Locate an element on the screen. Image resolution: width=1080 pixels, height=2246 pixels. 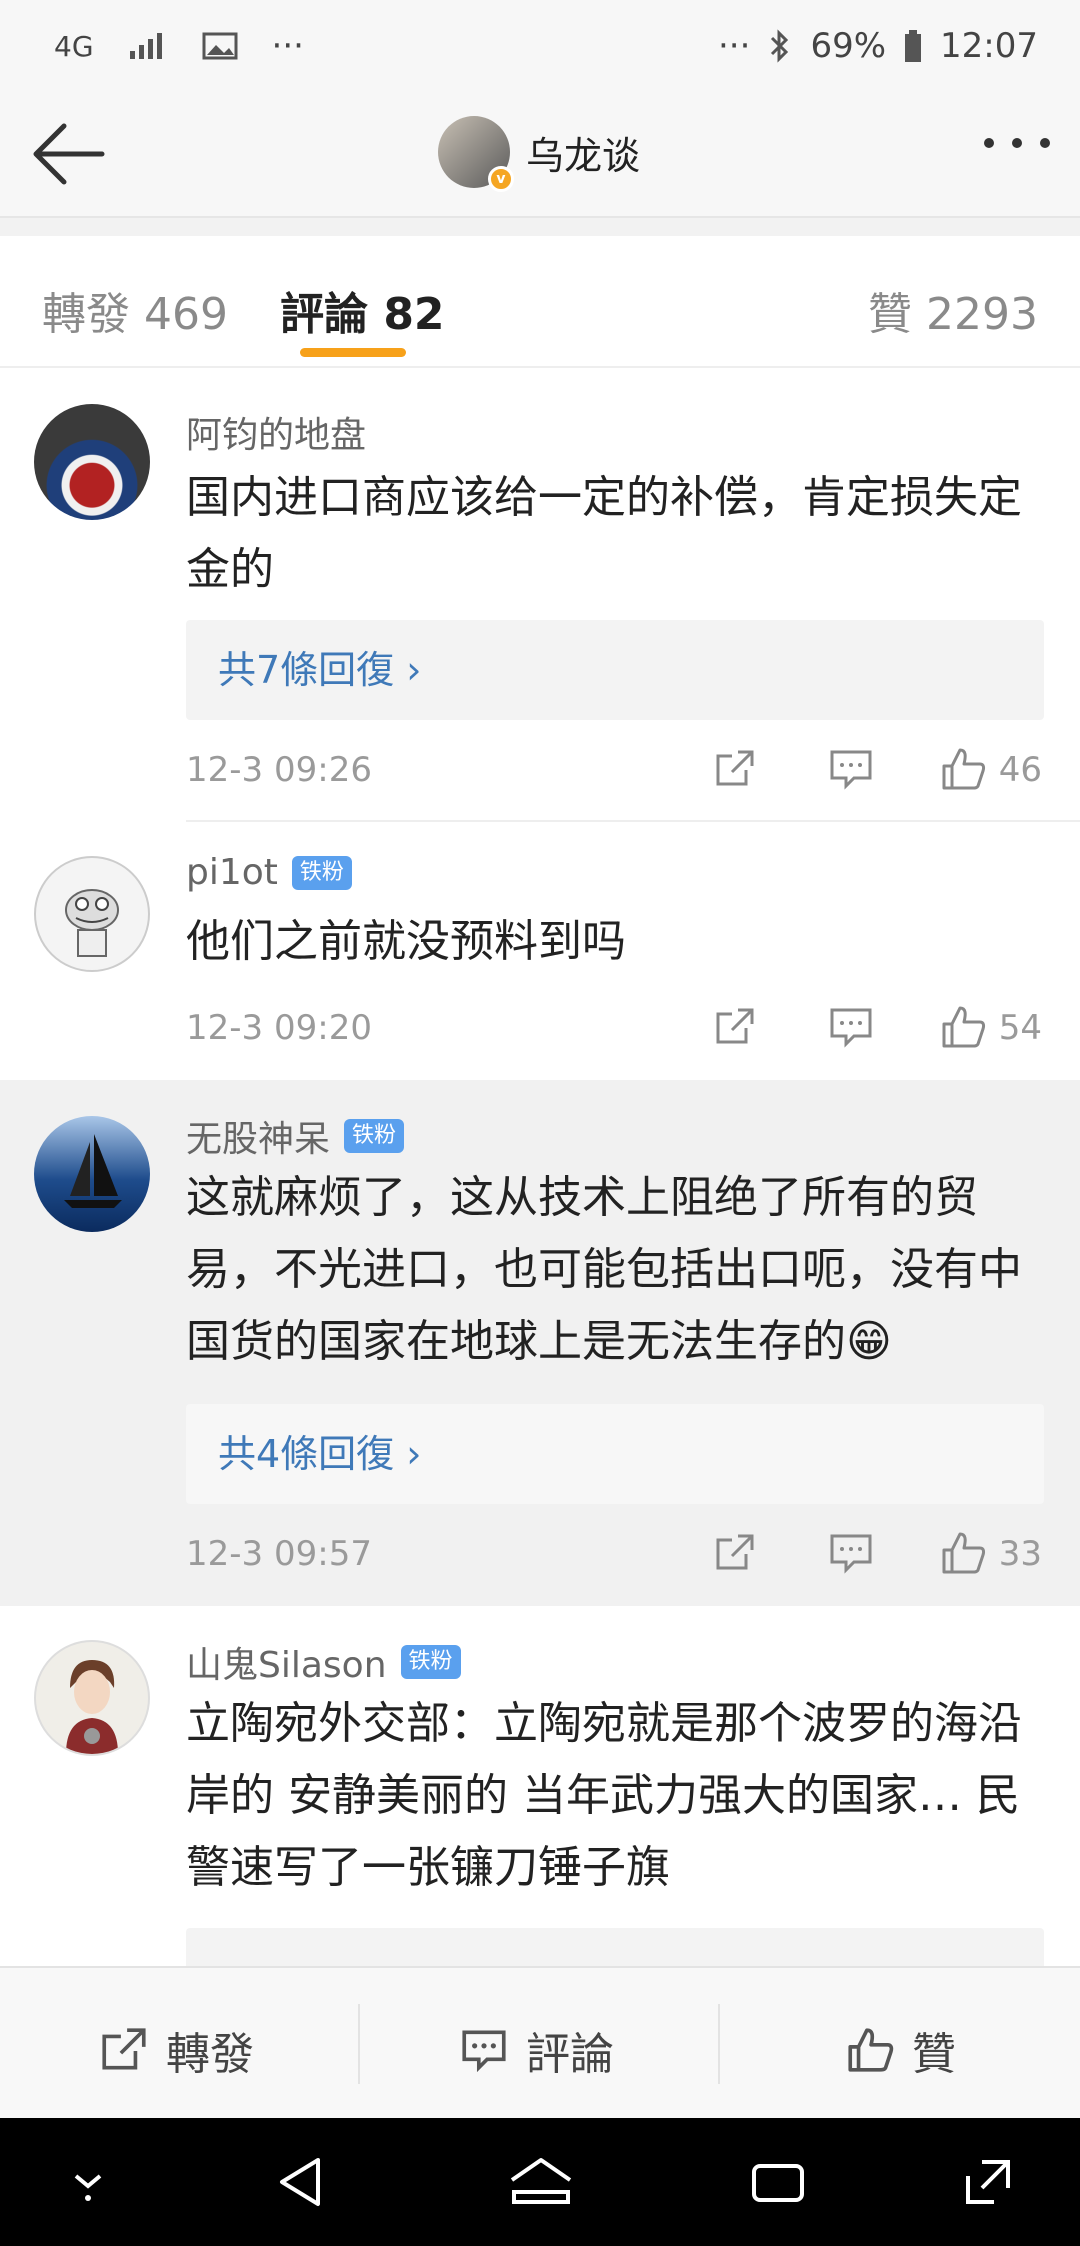
network-indicator: 4G is located at coordinates (74, 46).